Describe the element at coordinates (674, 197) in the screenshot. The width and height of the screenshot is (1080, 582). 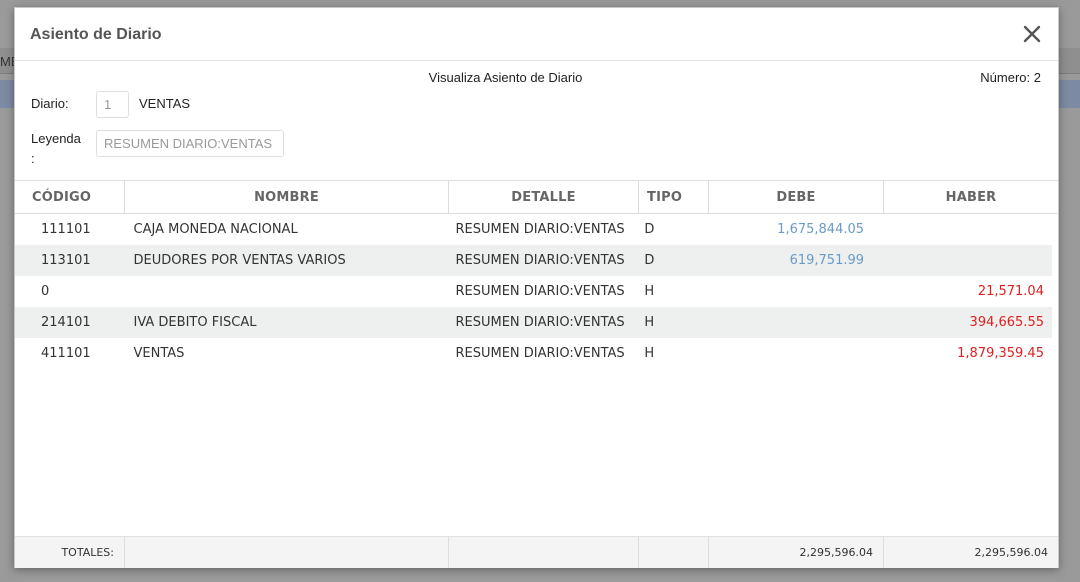
I see `column-header-tipo: TIPO` at that location.